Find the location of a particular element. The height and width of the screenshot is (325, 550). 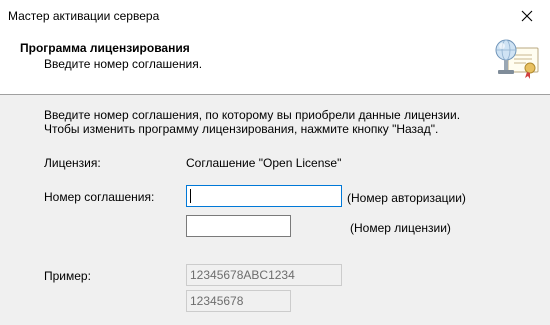

license-example-field is located at coordinates (238, 301).